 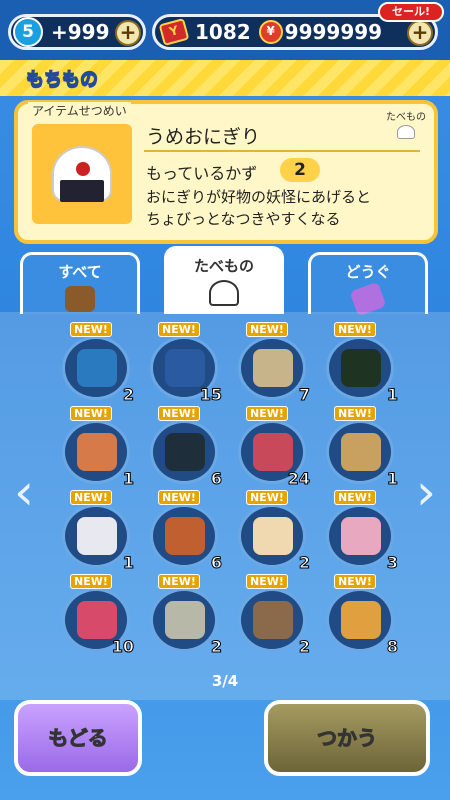 I want to click on back-button: もどる, so click(x=78, y=738).